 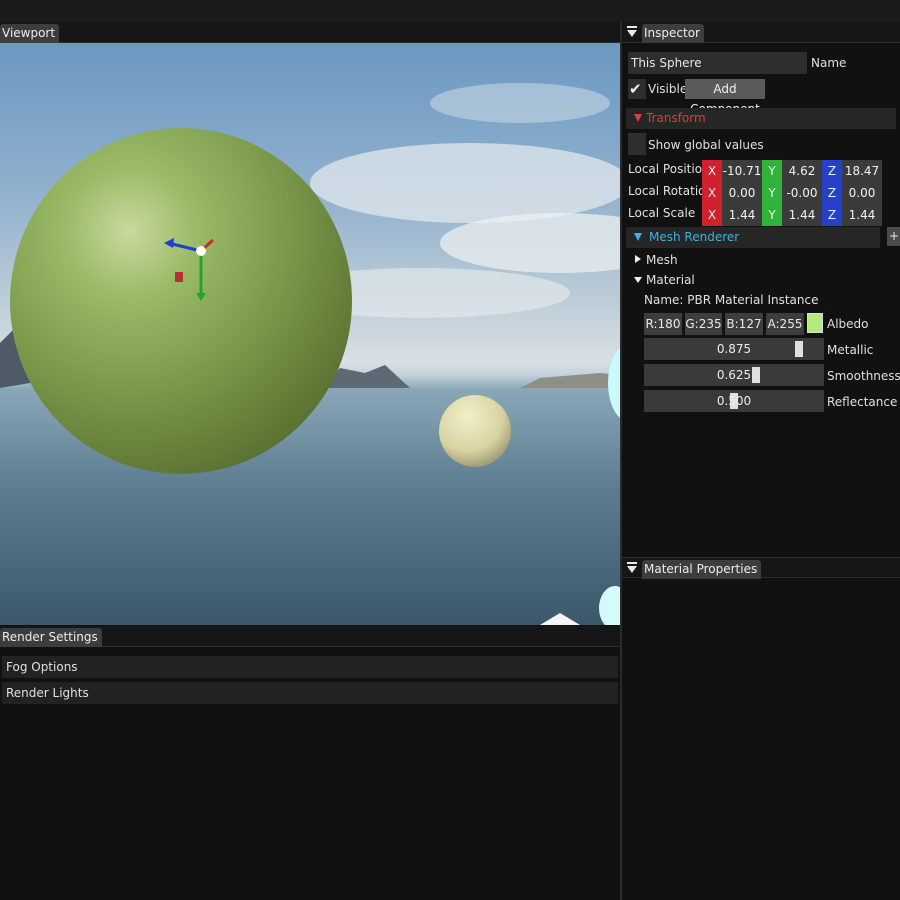 I want to click on material-properties-tab-bar: Material Properties, so click(x=761, y=568).